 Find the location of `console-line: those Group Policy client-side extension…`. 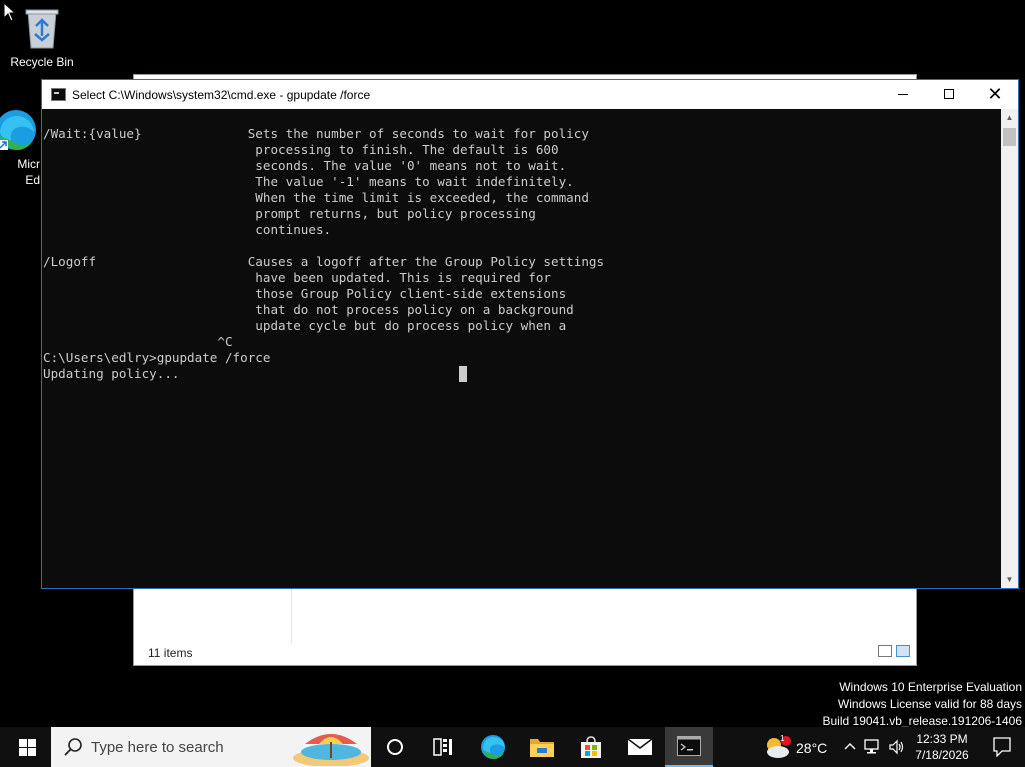

console-line: those Group Policy client-side extension… is located at coordinates (305, 293).